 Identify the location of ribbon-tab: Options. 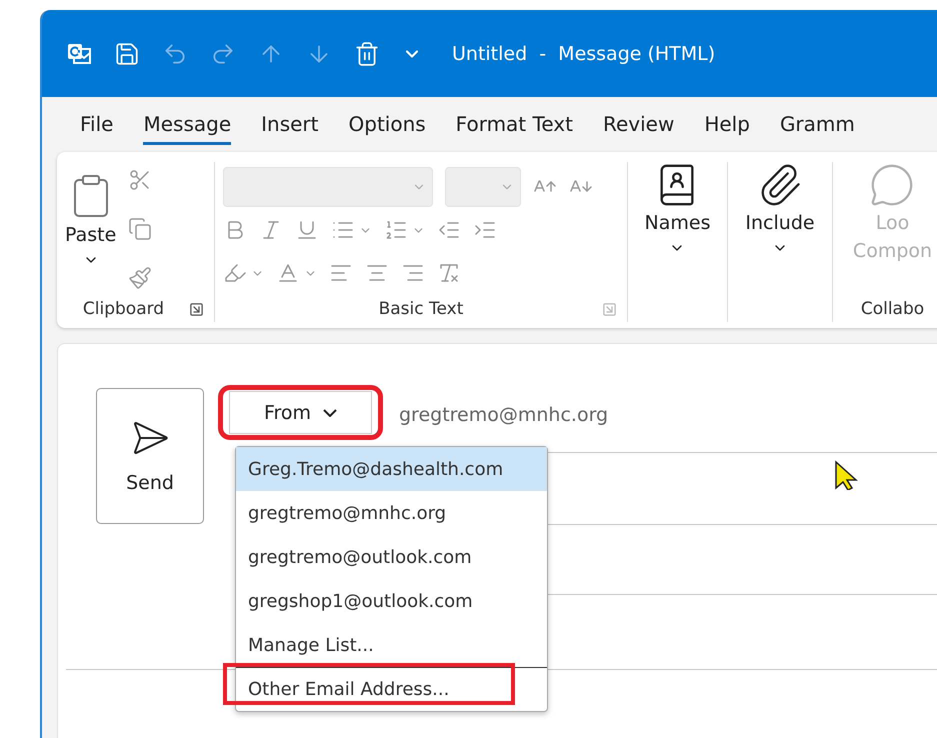
(387, 124).